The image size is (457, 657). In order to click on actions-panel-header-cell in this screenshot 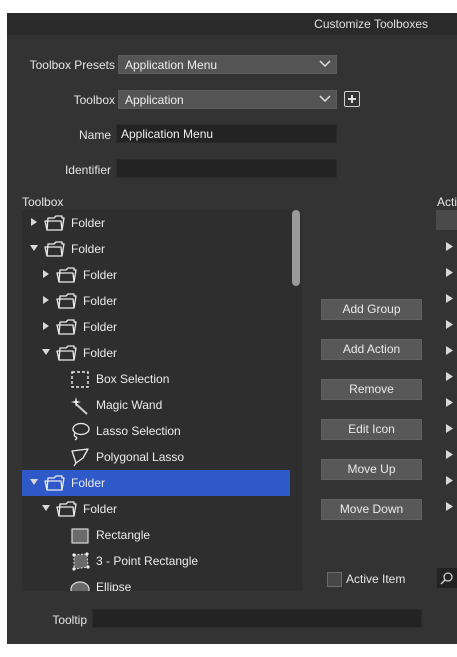, I will do `click(446, 220)`.